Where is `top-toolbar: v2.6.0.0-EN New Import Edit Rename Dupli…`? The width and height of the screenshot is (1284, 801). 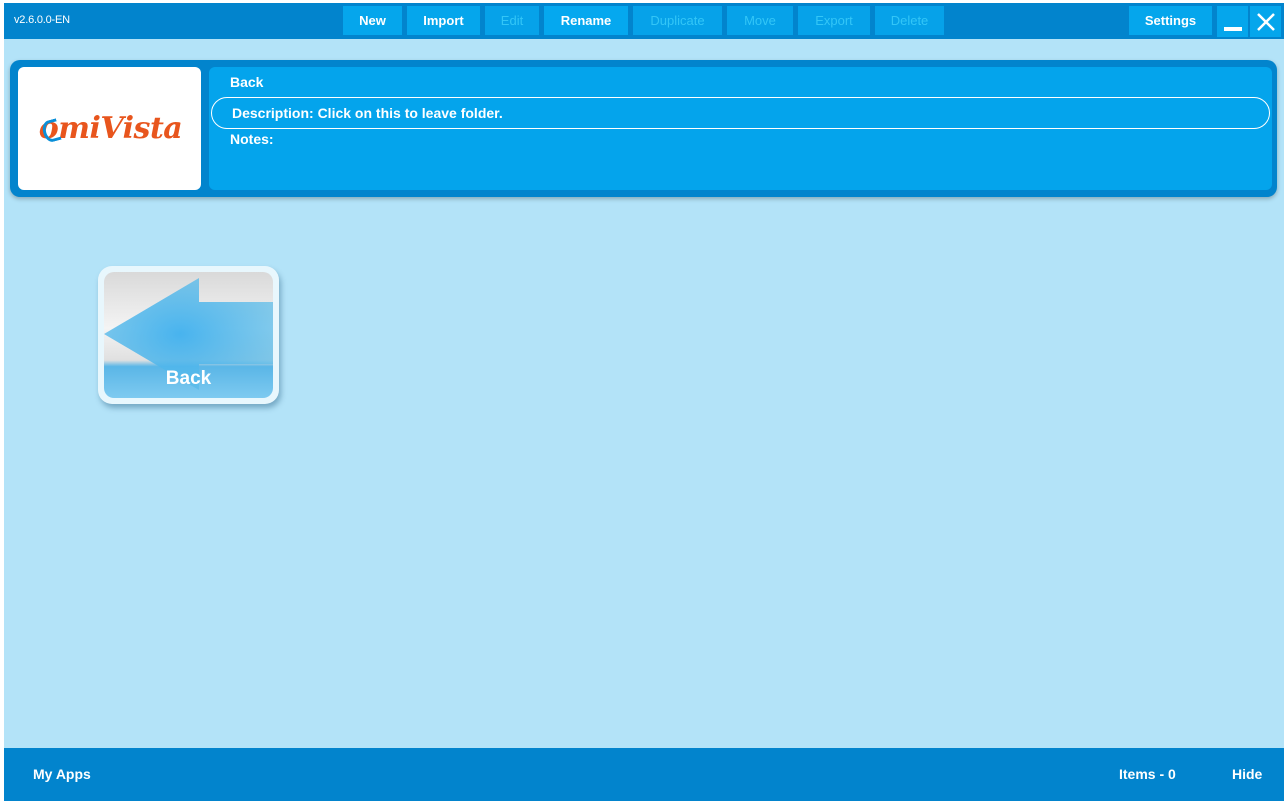
top-toolbar: v2.6.0.0-EN New Import Edit Rename Dupli… is located at coordinates (644, 21).